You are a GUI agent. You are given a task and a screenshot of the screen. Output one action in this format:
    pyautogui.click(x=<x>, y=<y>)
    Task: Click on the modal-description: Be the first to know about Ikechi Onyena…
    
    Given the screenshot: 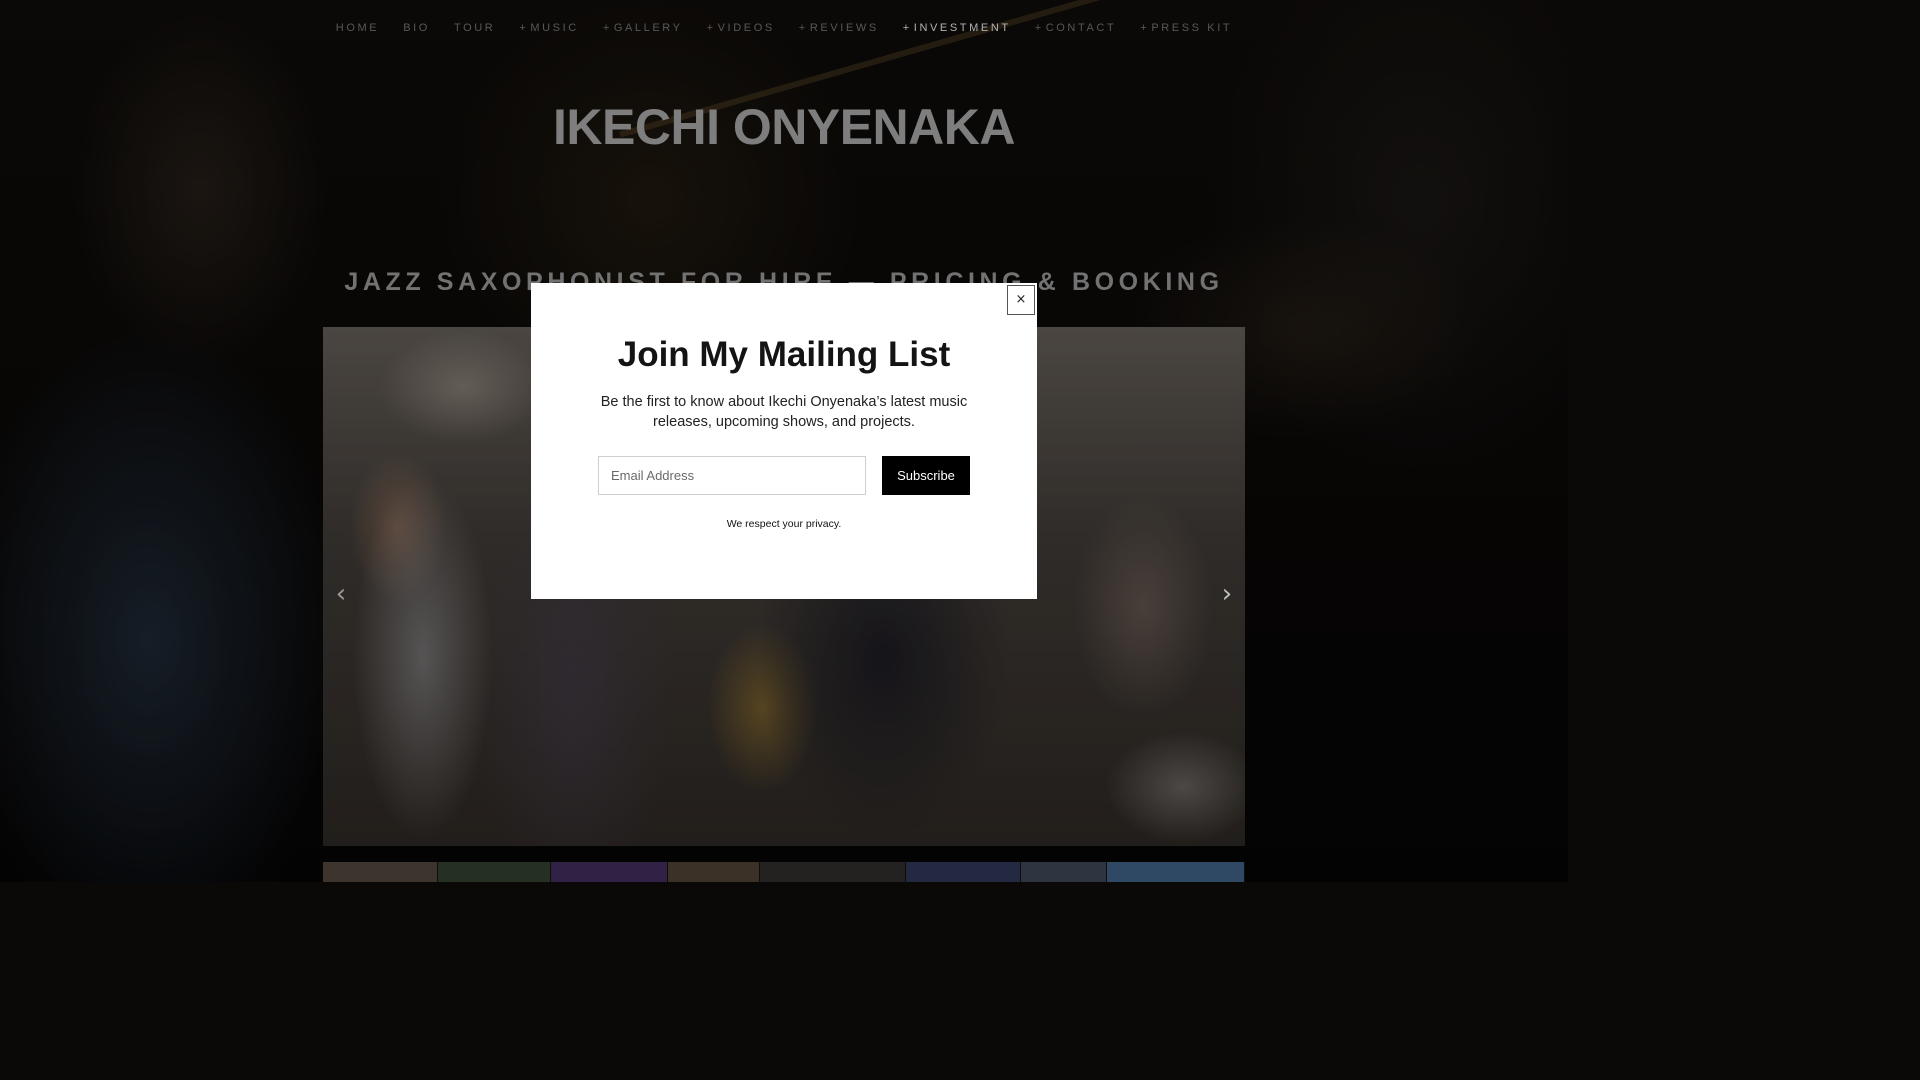 What is the action you would take?
    pyautogui.click(x=784, y=412)
    